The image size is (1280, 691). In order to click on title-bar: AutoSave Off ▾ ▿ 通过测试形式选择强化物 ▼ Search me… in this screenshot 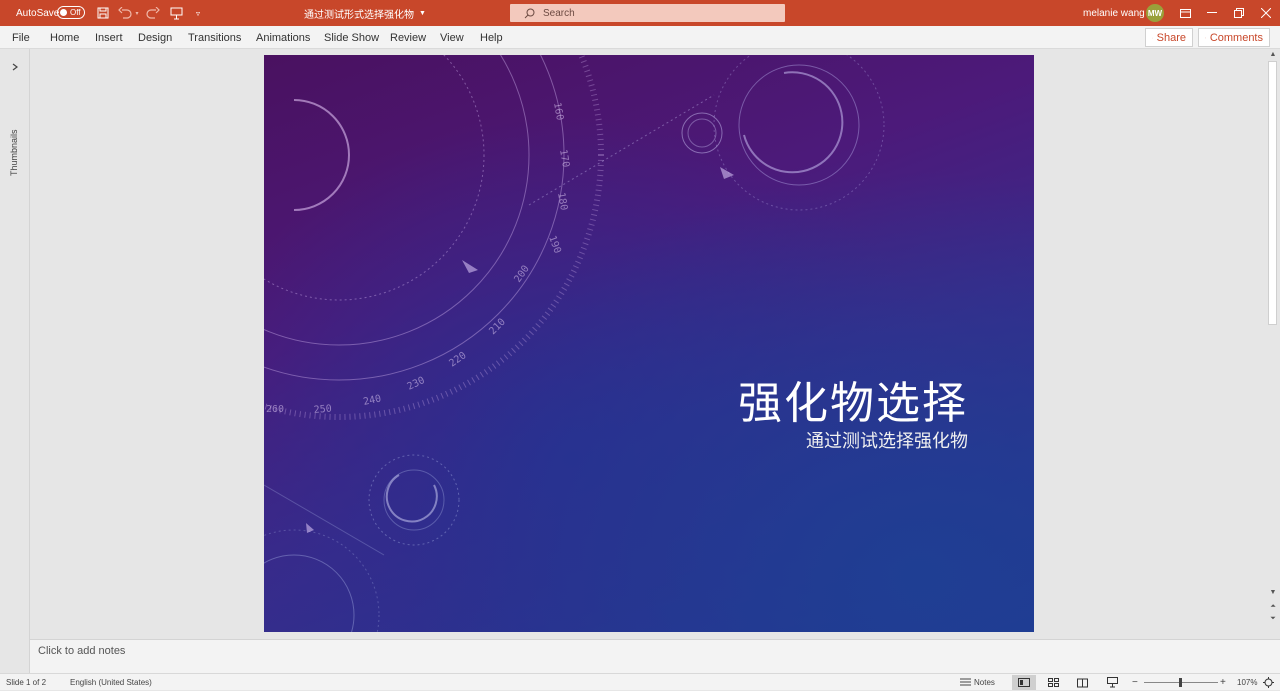, I will do `click(640, 13)`.